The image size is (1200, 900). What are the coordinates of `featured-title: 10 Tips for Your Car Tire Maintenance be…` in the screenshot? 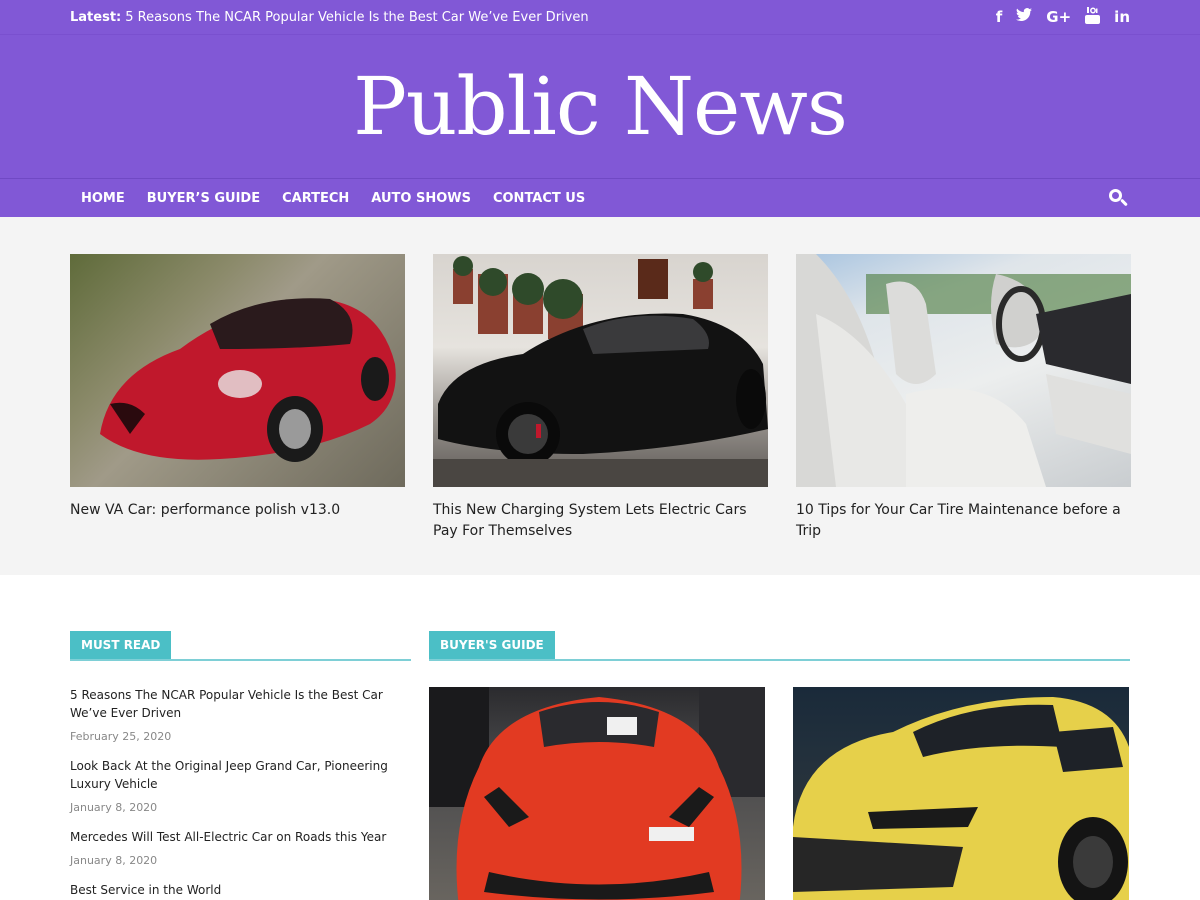 It's located at (963, 521).